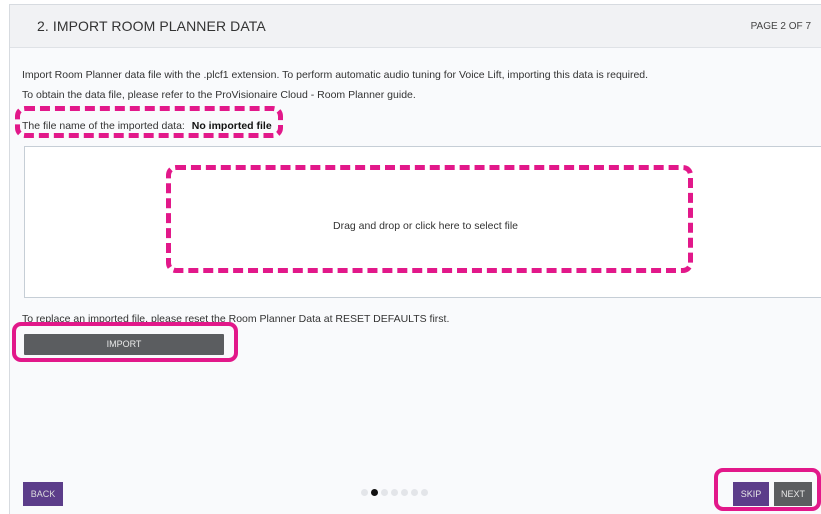 This screenshot has height=514, width=821. Describe the element at coordinates (151, 26) in the screenshot. I see `page-title: 2. IMPORT ROOM PLANNER DATA` at that location.